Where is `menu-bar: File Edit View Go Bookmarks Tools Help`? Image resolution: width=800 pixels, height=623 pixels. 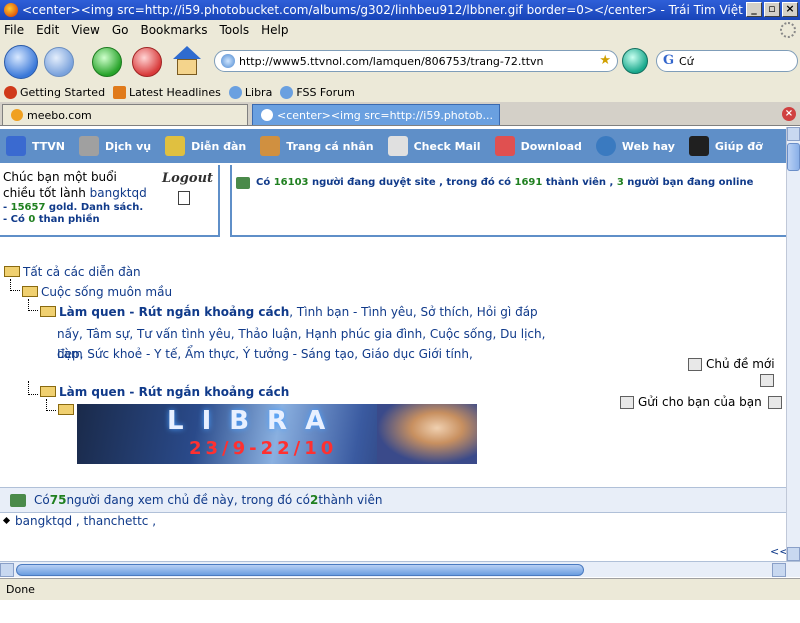 menu-bar: File Edit View Go Bookmarks Tools Help is located at coordinates (400, 30).